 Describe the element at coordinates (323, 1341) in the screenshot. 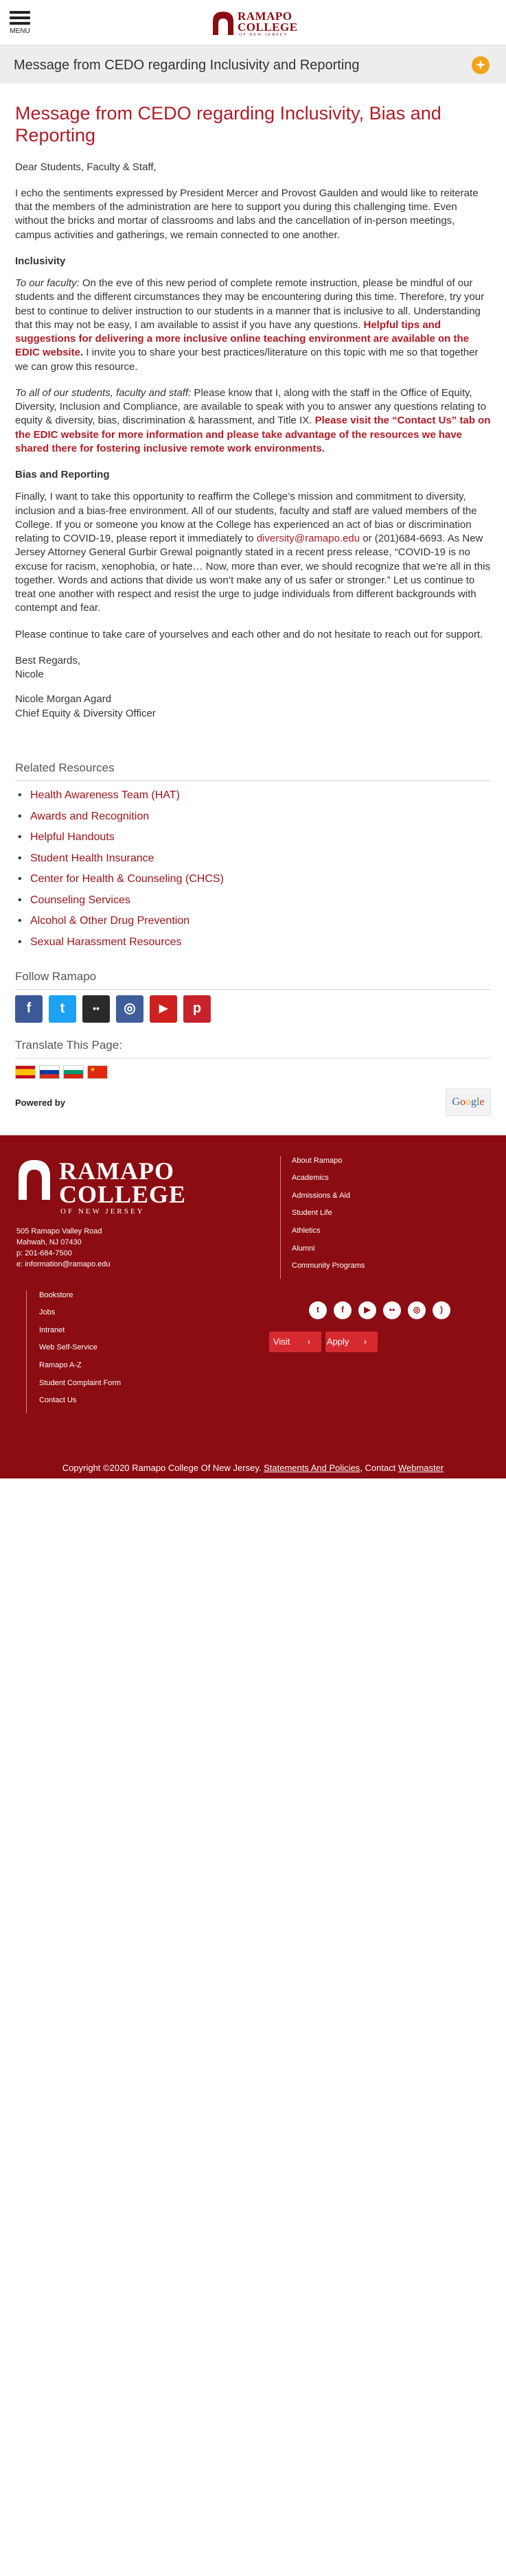

I see `footer-cta-buttons: Visit › Apply ›` at that location.